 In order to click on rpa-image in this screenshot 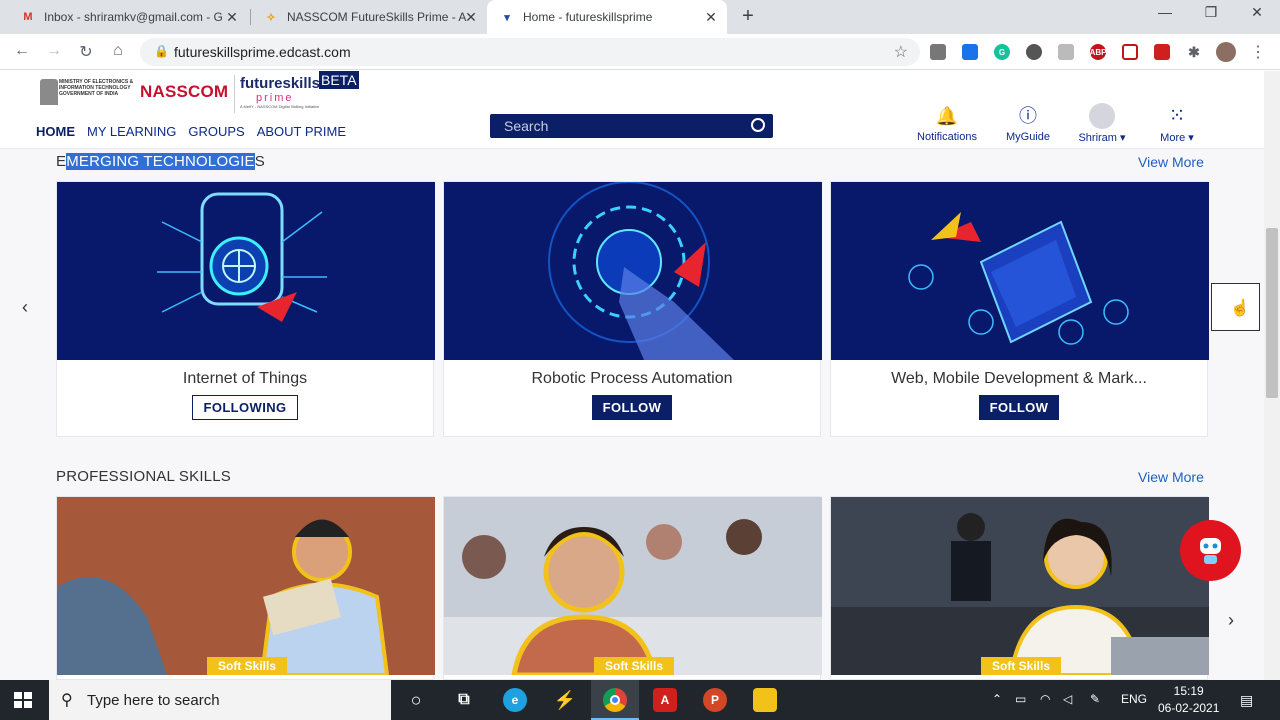, I will do `click(633, 271)`.